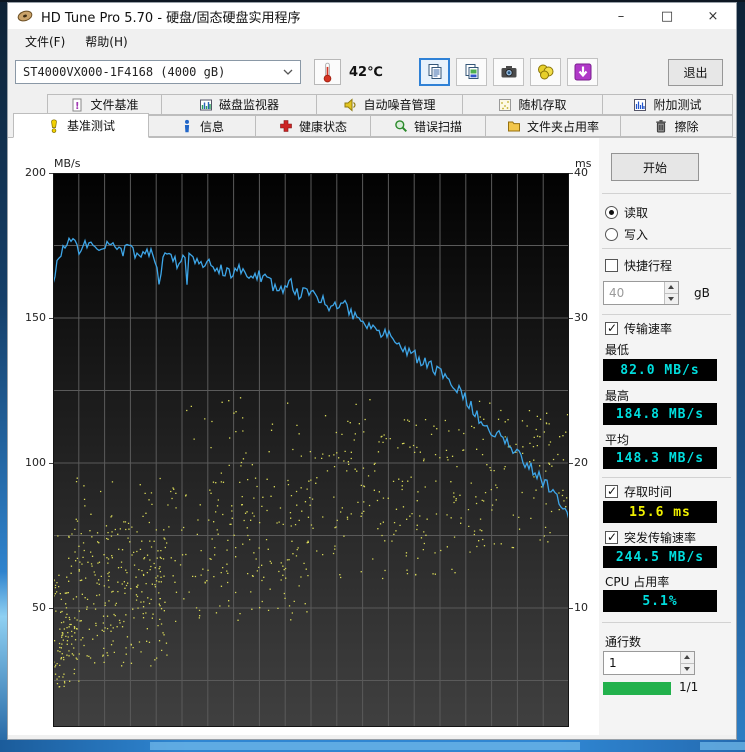  I want to click on progress-fill, so click(637, 688).